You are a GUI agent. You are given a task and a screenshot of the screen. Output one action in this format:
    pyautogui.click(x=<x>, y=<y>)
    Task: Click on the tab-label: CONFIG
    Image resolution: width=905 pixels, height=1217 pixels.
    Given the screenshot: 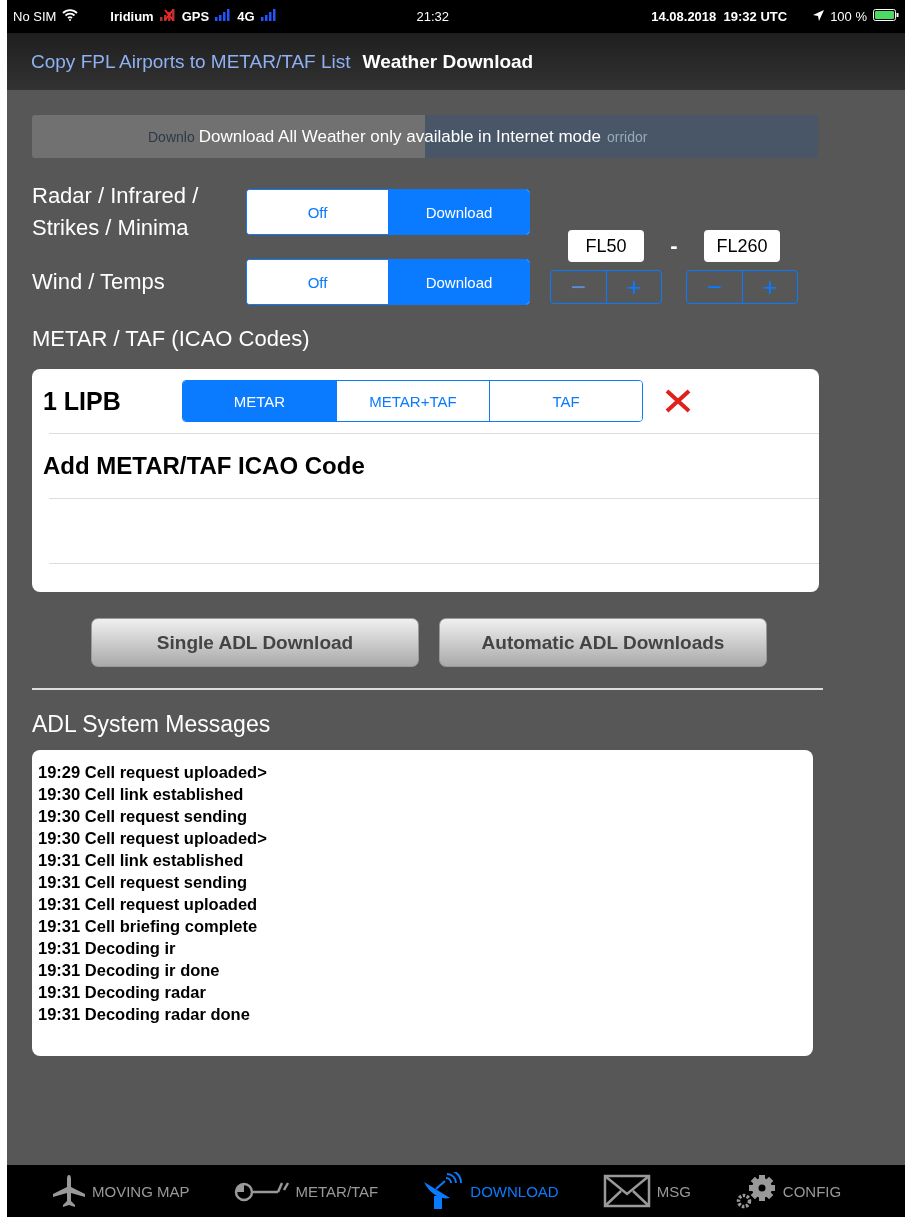 What is the action you would take?
    pyautogui.click(x=812, y=1191)
    